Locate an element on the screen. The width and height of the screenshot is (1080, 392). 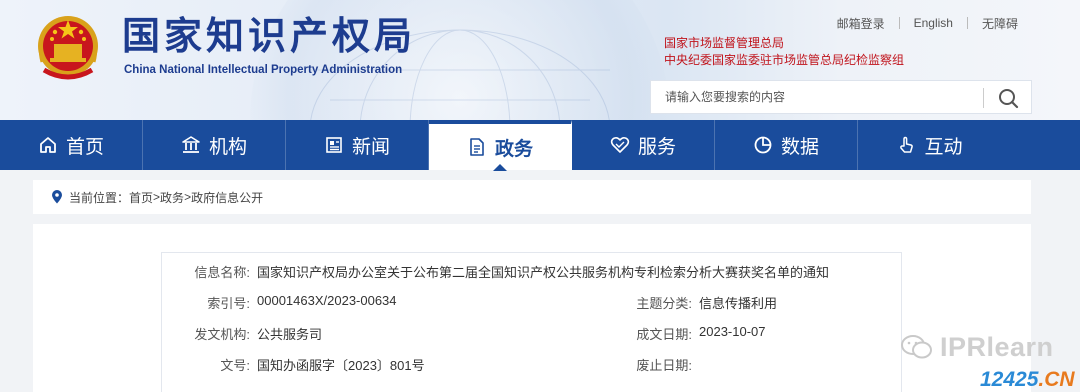
nav-service: 服务 is located at coordinates (643, 145).